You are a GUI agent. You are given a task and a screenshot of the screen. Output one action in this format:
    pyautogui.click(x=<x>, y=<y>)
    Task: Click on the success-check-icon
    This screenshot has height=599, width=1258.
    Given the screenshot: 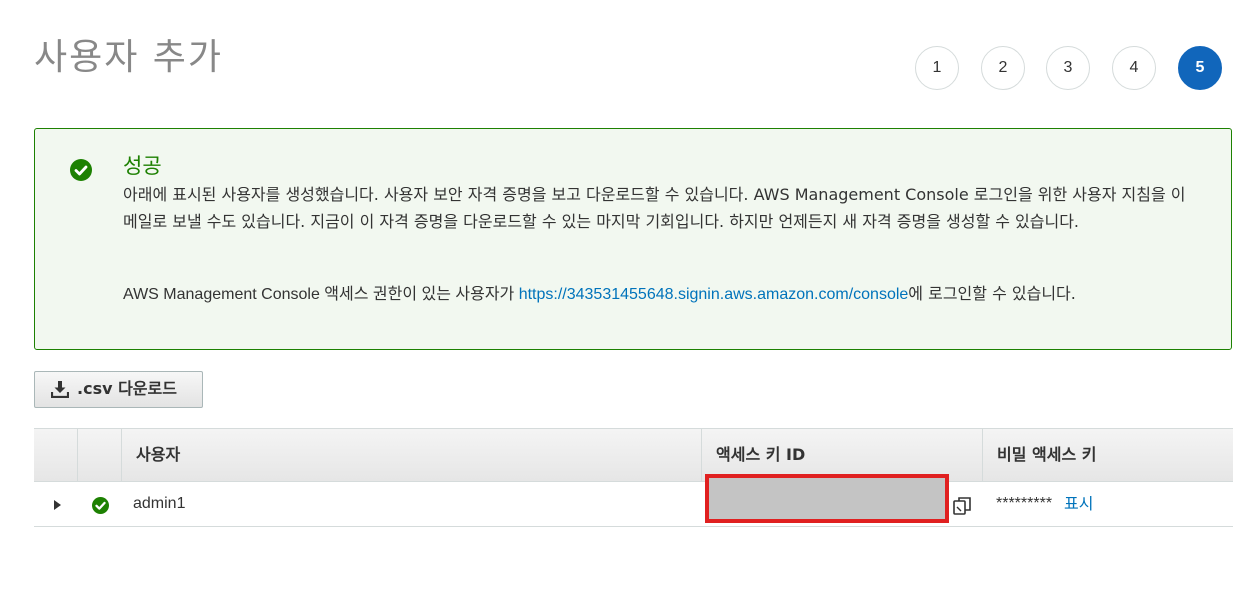 What is the action you would take?
    pyautogui.click(x=100, y=505)
    